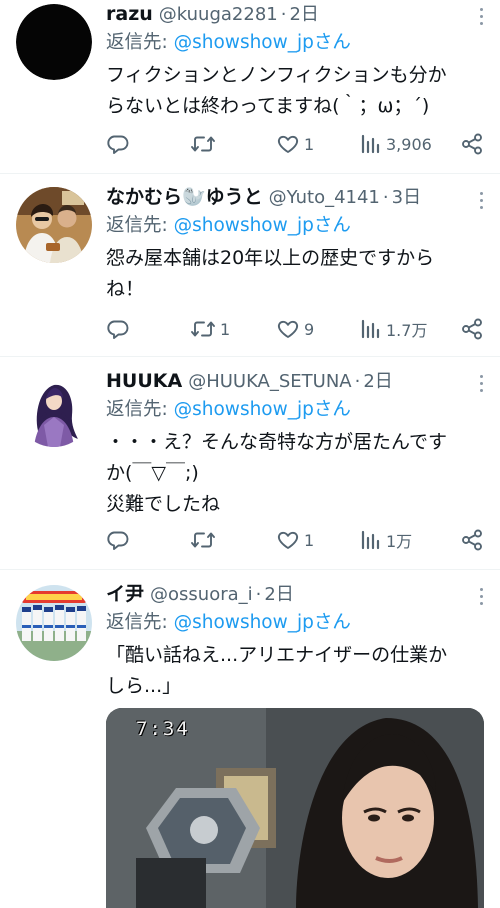 This screenshot has height=908, width=500. What do you see at coordinates (324, 198) in the screenshot?
I see `user-handle: @Yuto_4141` at bounding box center [324, 198].